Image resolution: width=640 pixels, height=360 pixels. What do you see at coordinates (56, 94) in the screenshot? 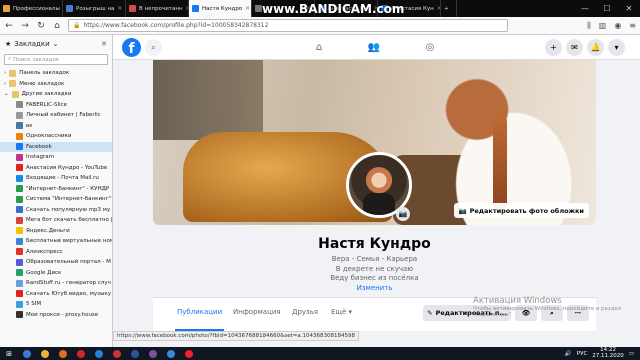
I see `bookmark-folder: ⌄ Другие закладки` at bounding box center [56, 94].